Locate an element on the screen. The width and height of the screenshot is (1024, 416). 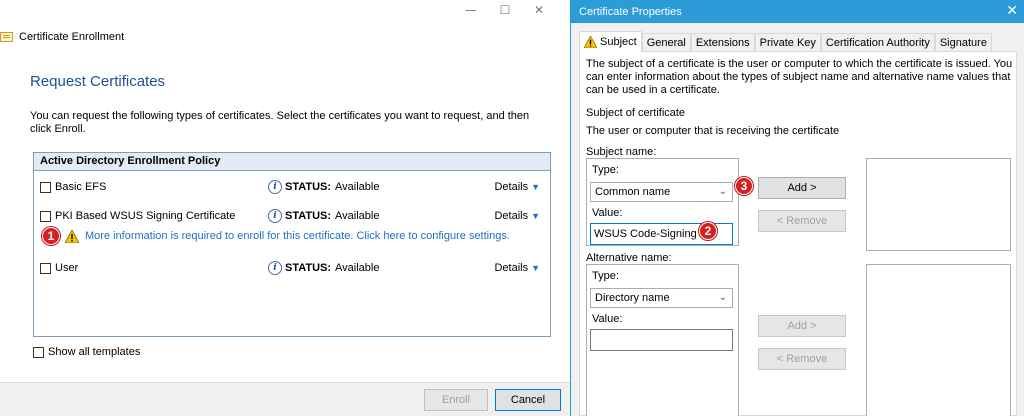
subject-type-dropdown: Common name ⌄ is located at coordinates (661, 192).